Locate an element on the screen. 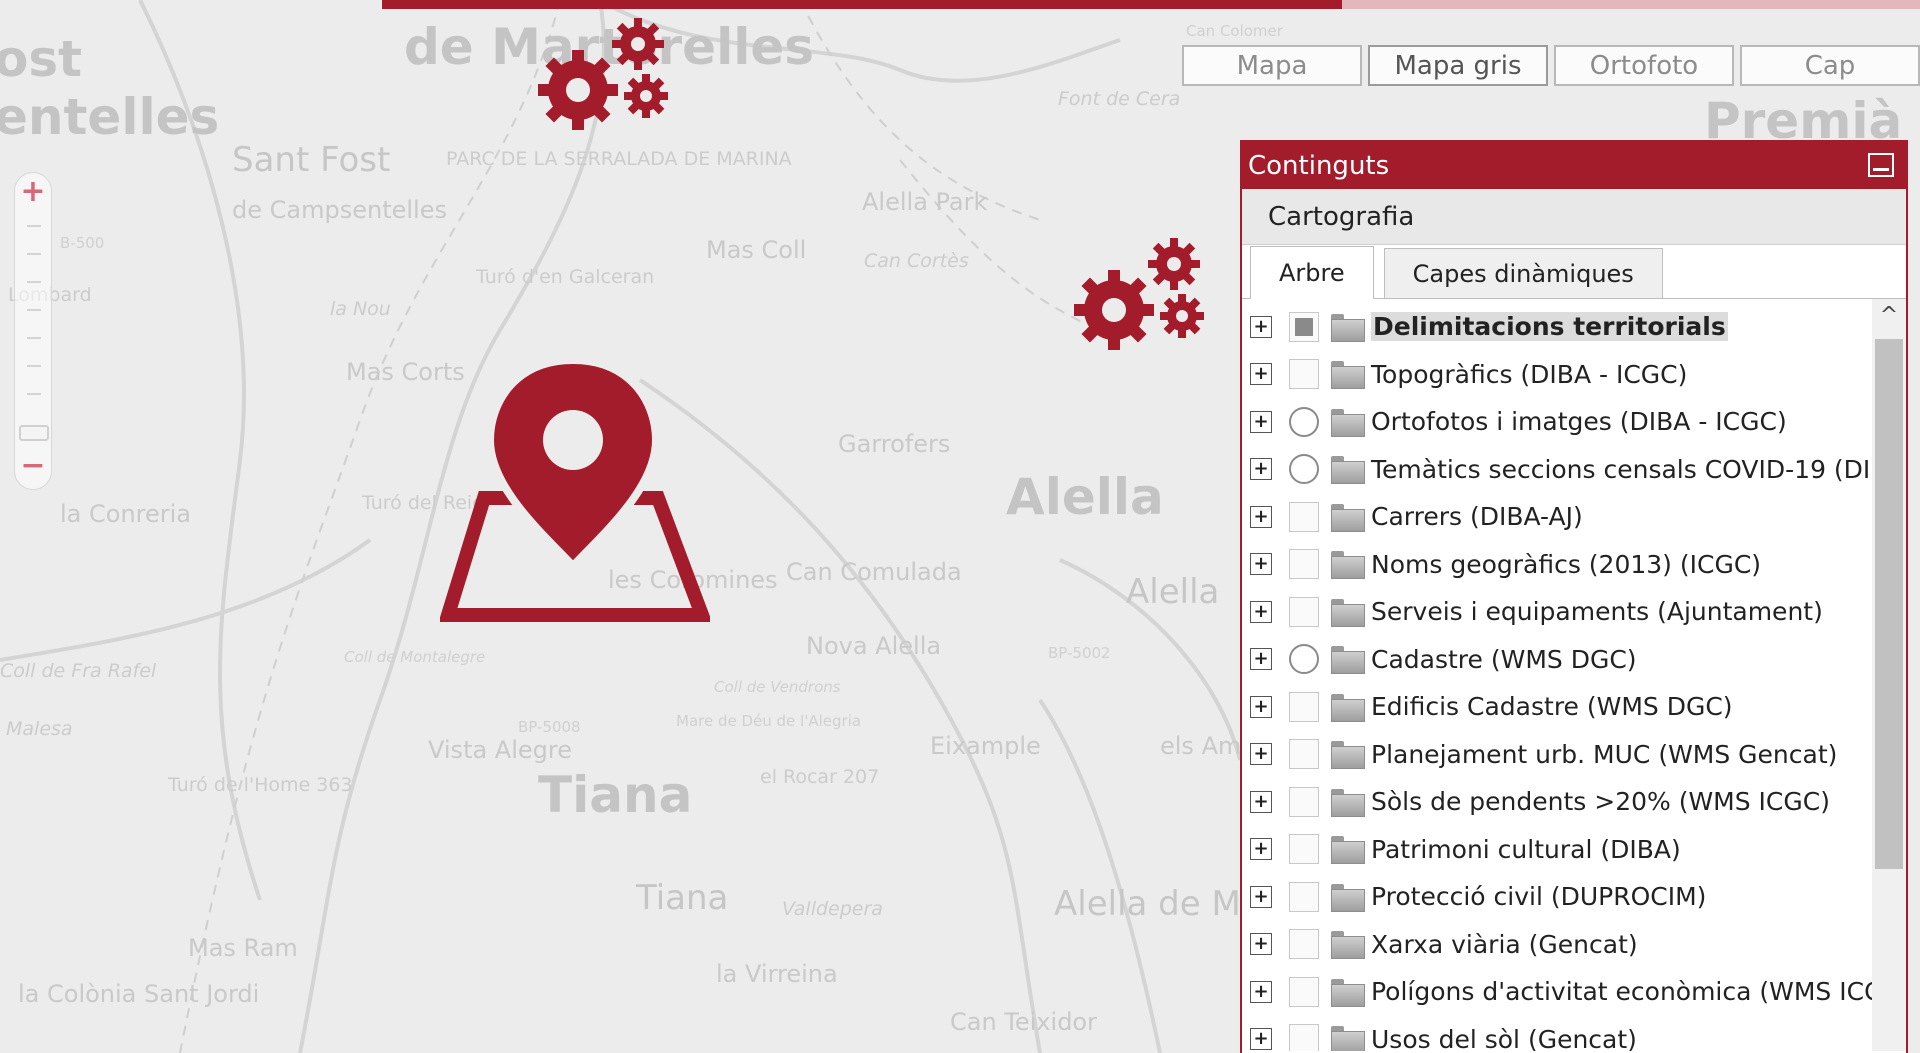 The height and width of the screenshot is (1053, 1920). zoom-handle is located at coordinates (34, 433).